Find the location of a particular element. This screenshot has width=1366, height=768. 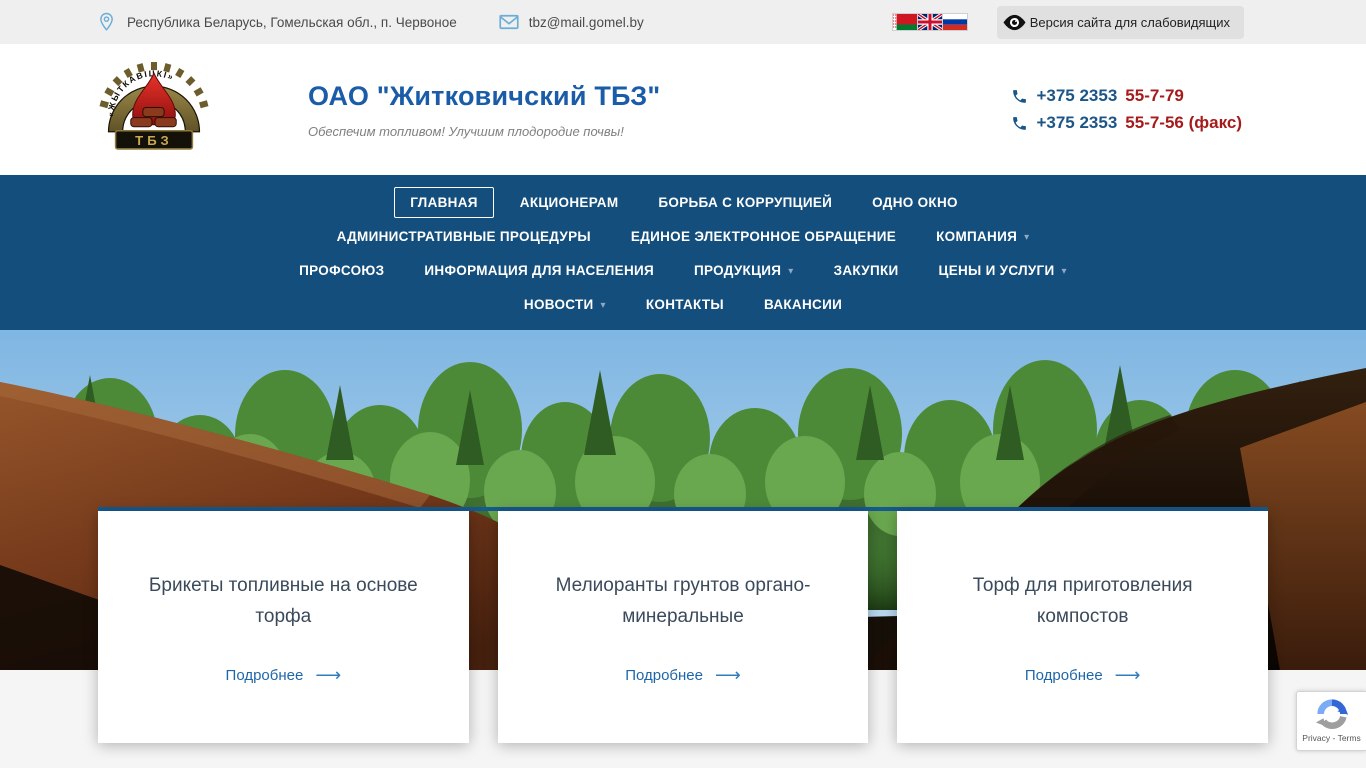

nav-item-kompaniya: КОМПАНИЯ ▾ is located at coordinates (982, 236).